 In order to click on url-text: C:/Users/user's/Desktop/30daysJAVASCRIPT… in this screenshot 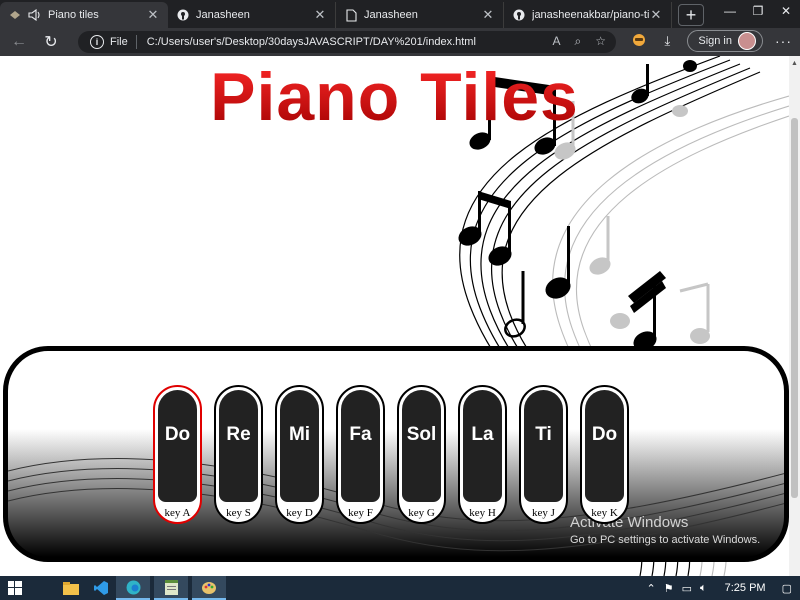, I will do `click(311, 42)`.